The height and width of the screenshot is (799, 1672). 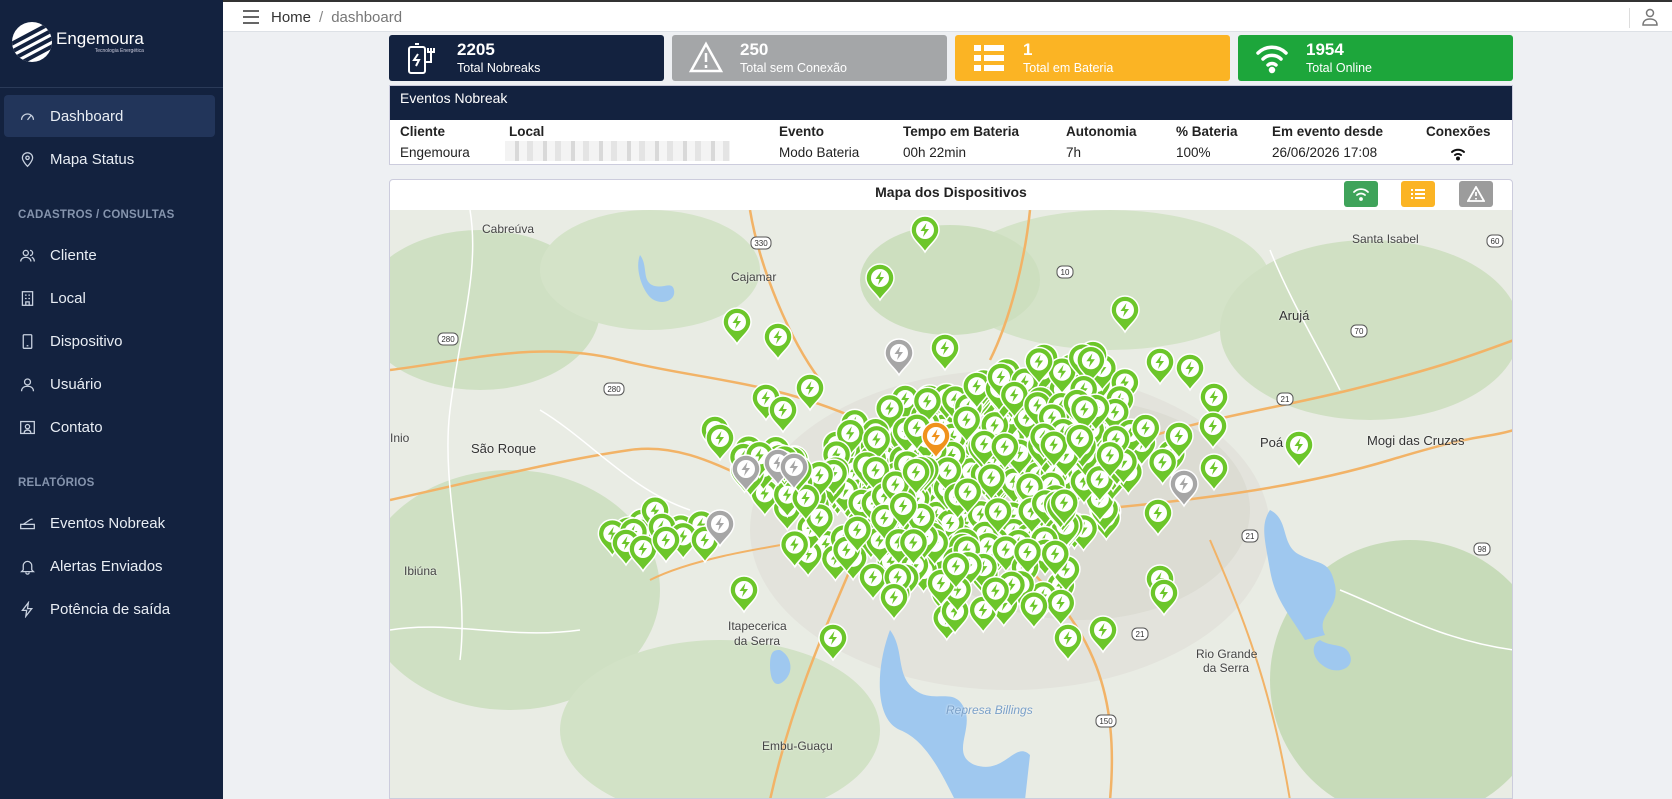 What do you see at coordinates (899, 357) in the screenshot?
I see `offline-device-marker` at bounding box center [899, 357].